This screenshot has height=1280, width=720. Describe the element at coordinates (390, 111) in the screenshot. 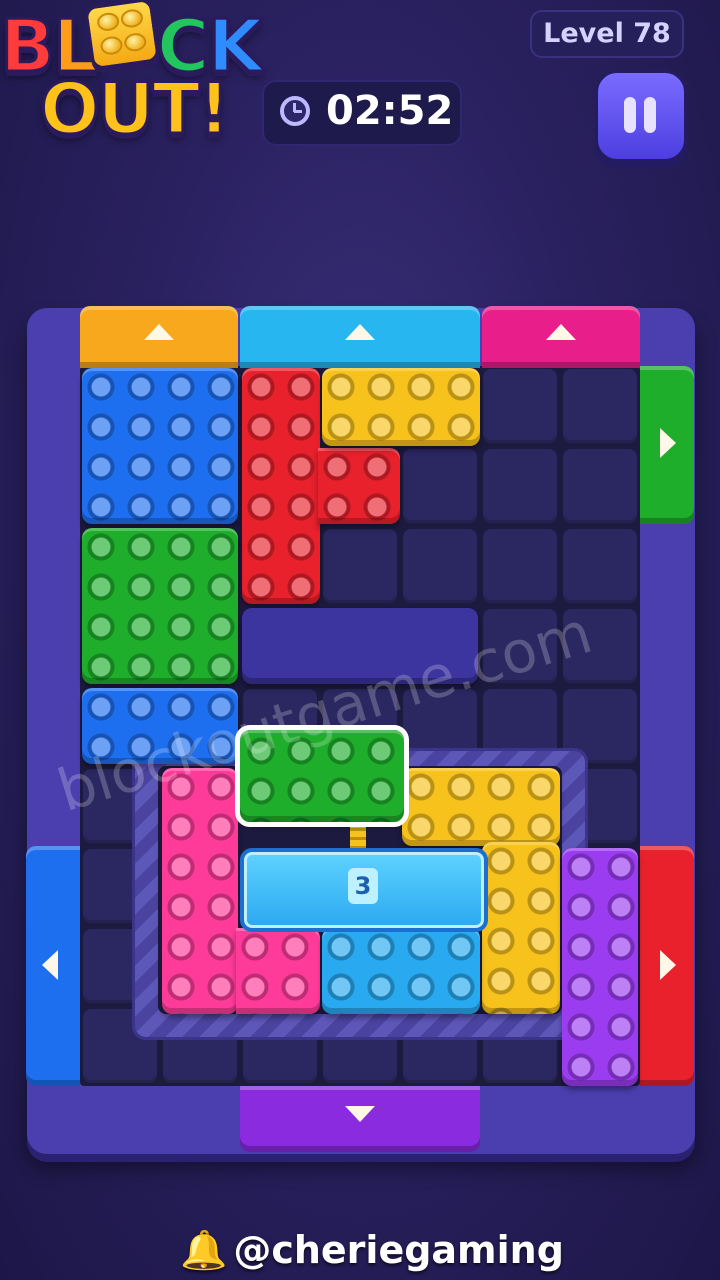

I see `timer-value: 02:52` at that location.